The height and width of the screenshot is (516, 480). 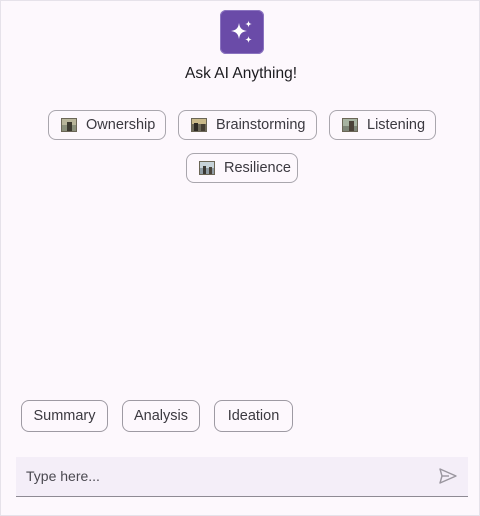 What do you see at coordinates (261, 125) in the screenshot?
I see `topic-chip-label: Brainstorming` at bounding box center [261, 125].